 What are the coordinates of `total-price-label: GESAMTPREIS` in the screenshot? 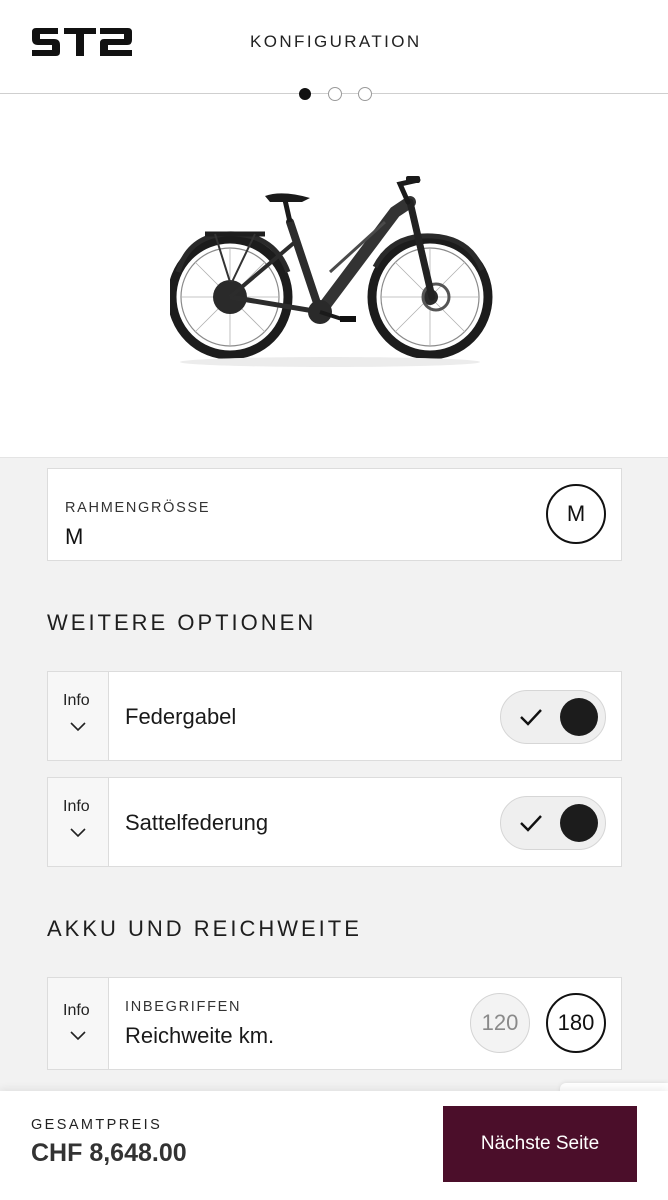 It's located at (97, 1125).